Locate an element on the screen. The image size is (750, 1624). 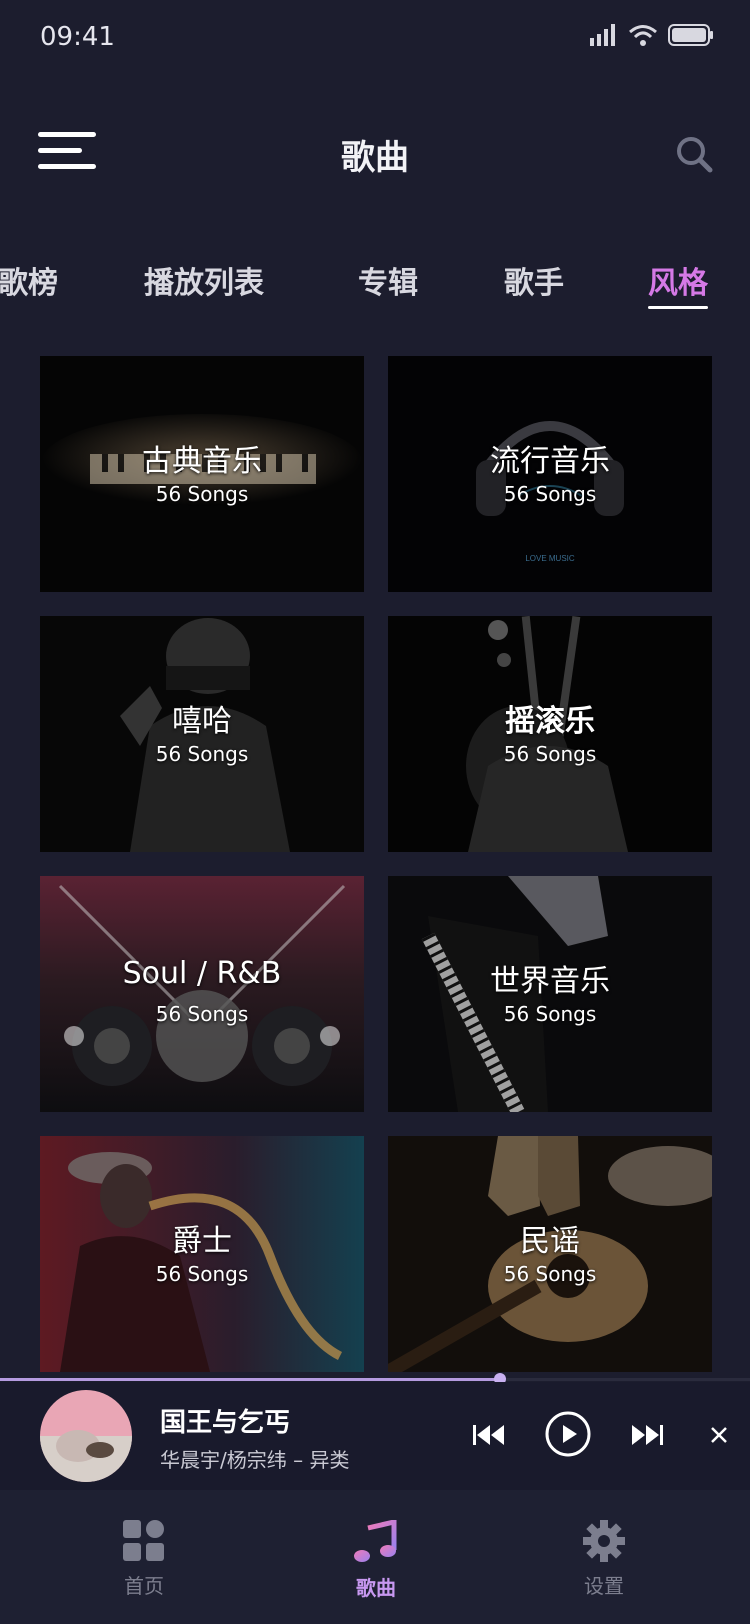
status-icons is located at coordinates (652, 35).